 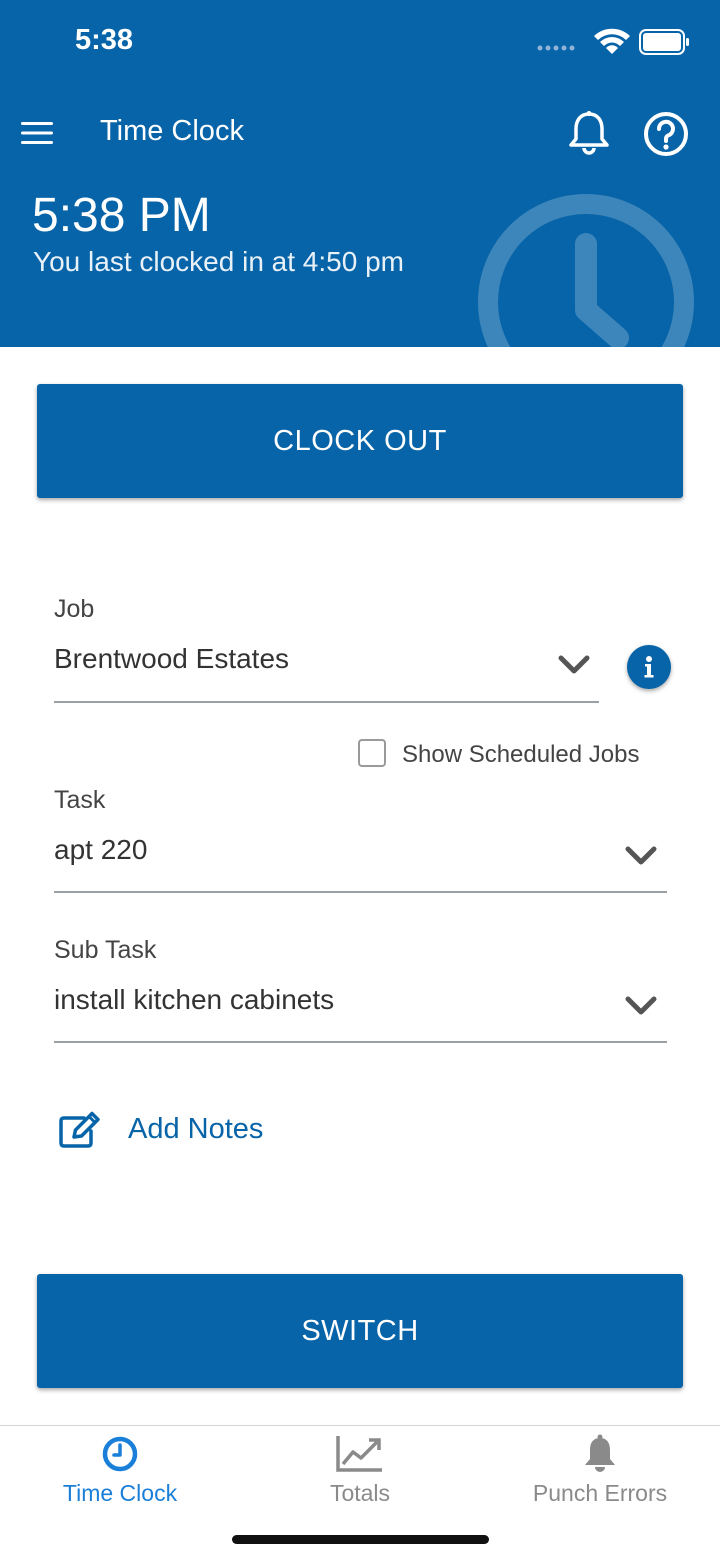 I want to click on menu-icon, so click(x=37, y=133).